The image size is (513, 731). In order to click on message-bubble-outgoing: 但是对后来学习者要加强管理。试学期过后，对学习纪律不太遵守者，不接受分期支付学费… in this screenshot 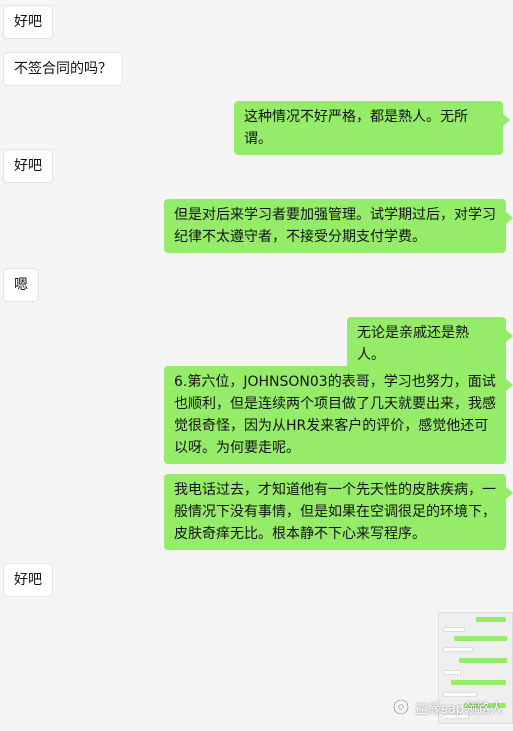, I will do `click(338, 226)`.